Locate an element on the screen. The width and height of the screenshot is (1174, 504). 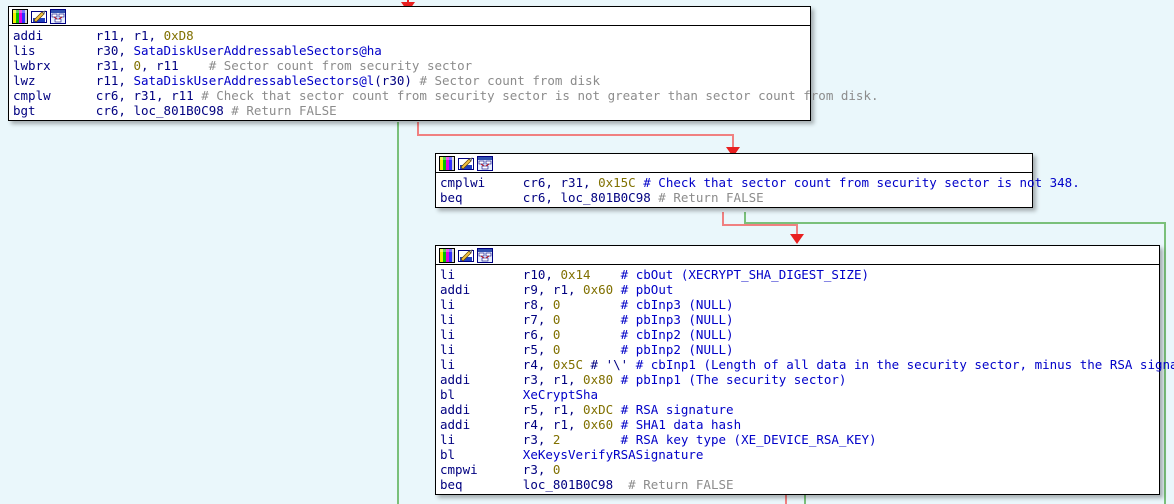
comment: # pbInp3 (NULL) is located at coordinates (677, 319).